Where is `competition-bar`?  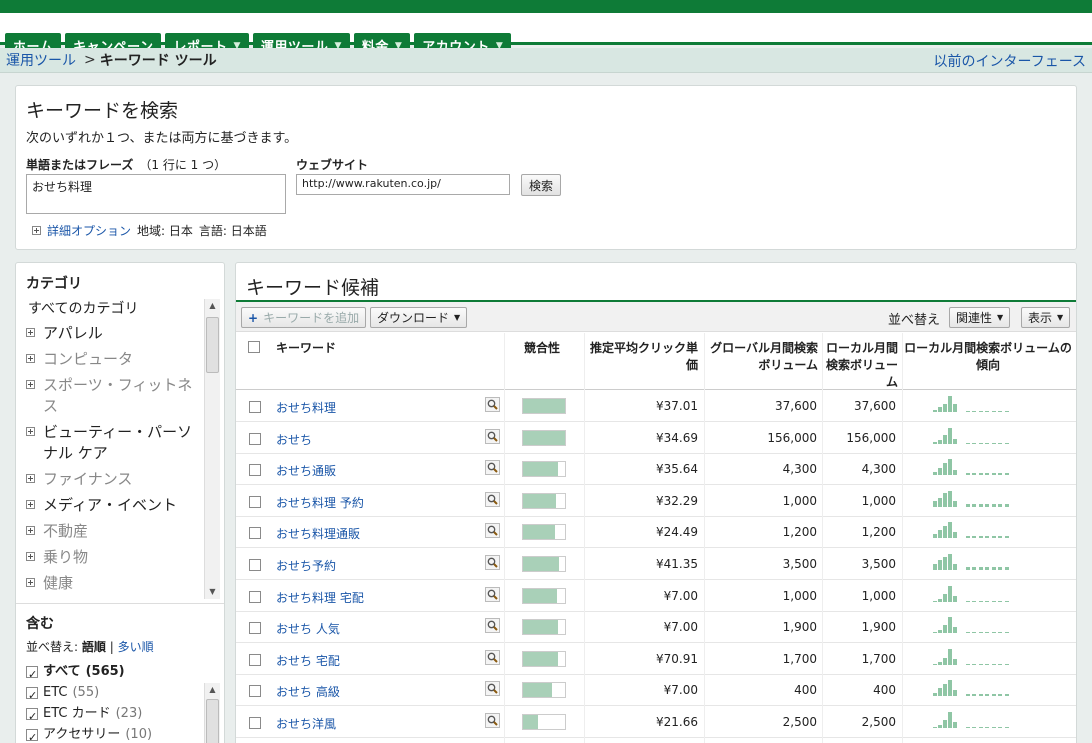 competition-bar is located at coordinates (544, 658).